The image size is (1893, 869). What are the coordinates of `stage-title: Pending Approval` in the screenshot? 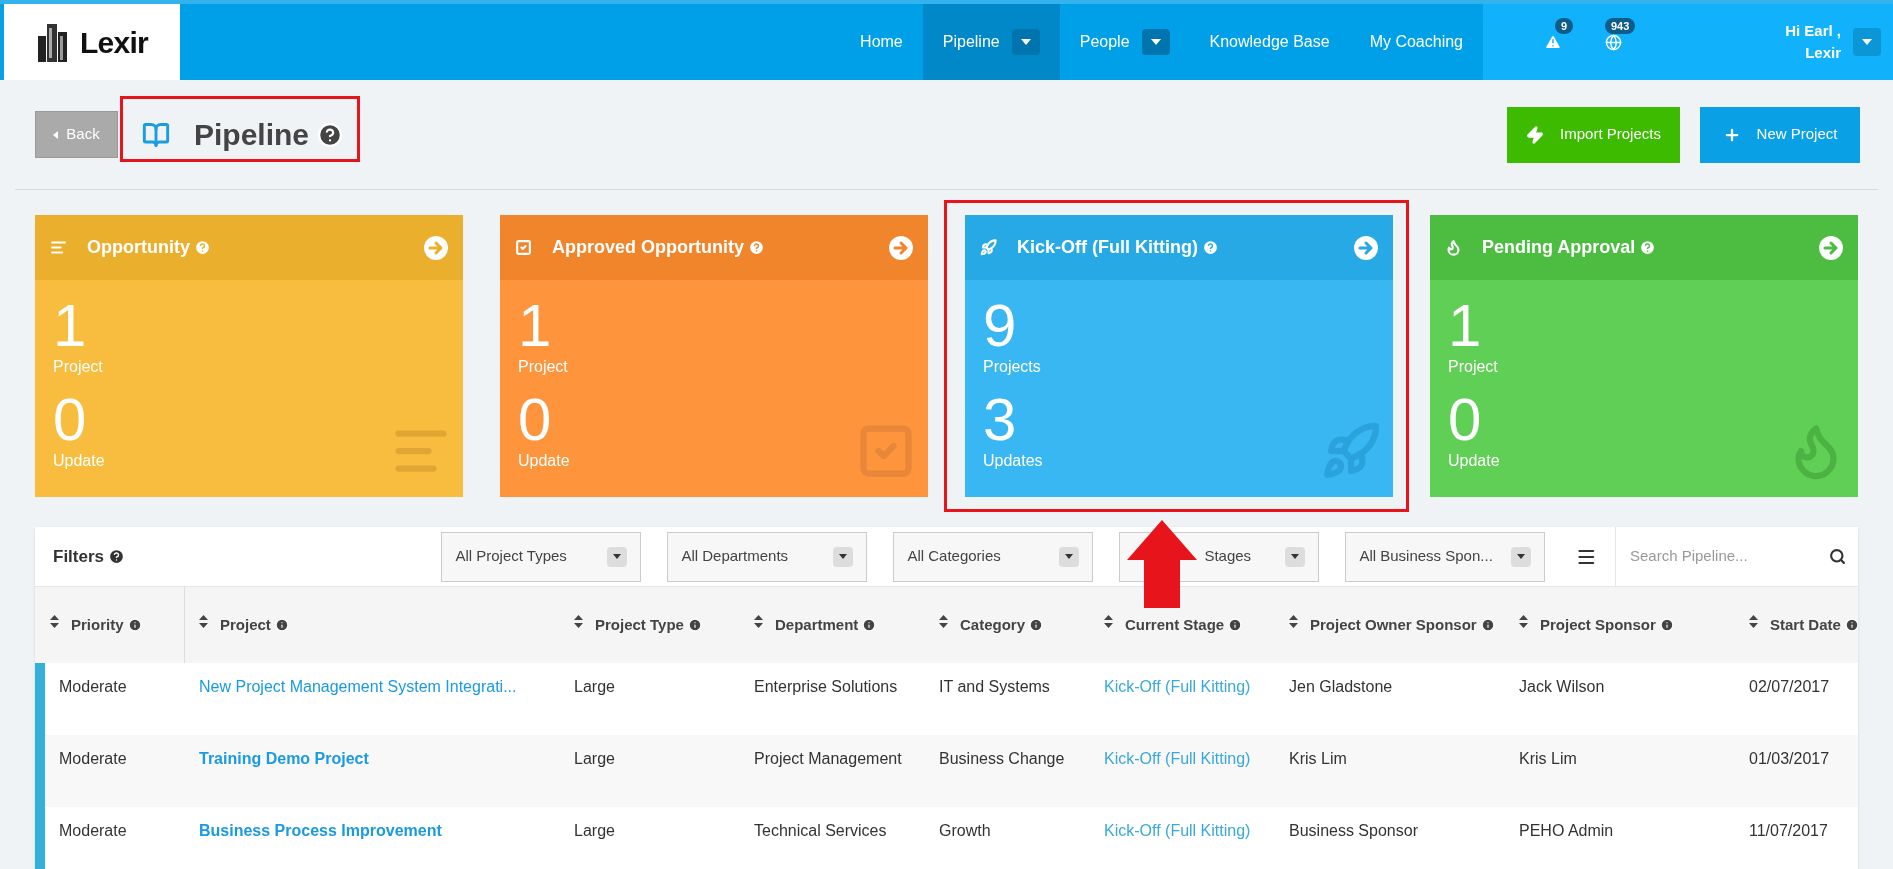 It's located at (1559, 247).